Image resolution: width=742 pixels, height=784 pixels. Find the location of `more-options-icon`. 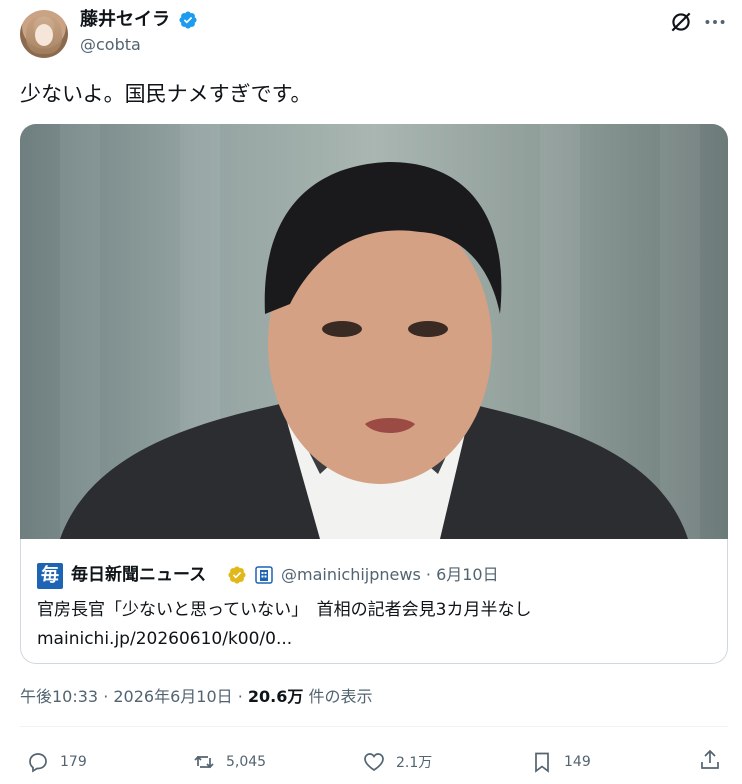

more-options-icon is located at coordinates (715, 22).